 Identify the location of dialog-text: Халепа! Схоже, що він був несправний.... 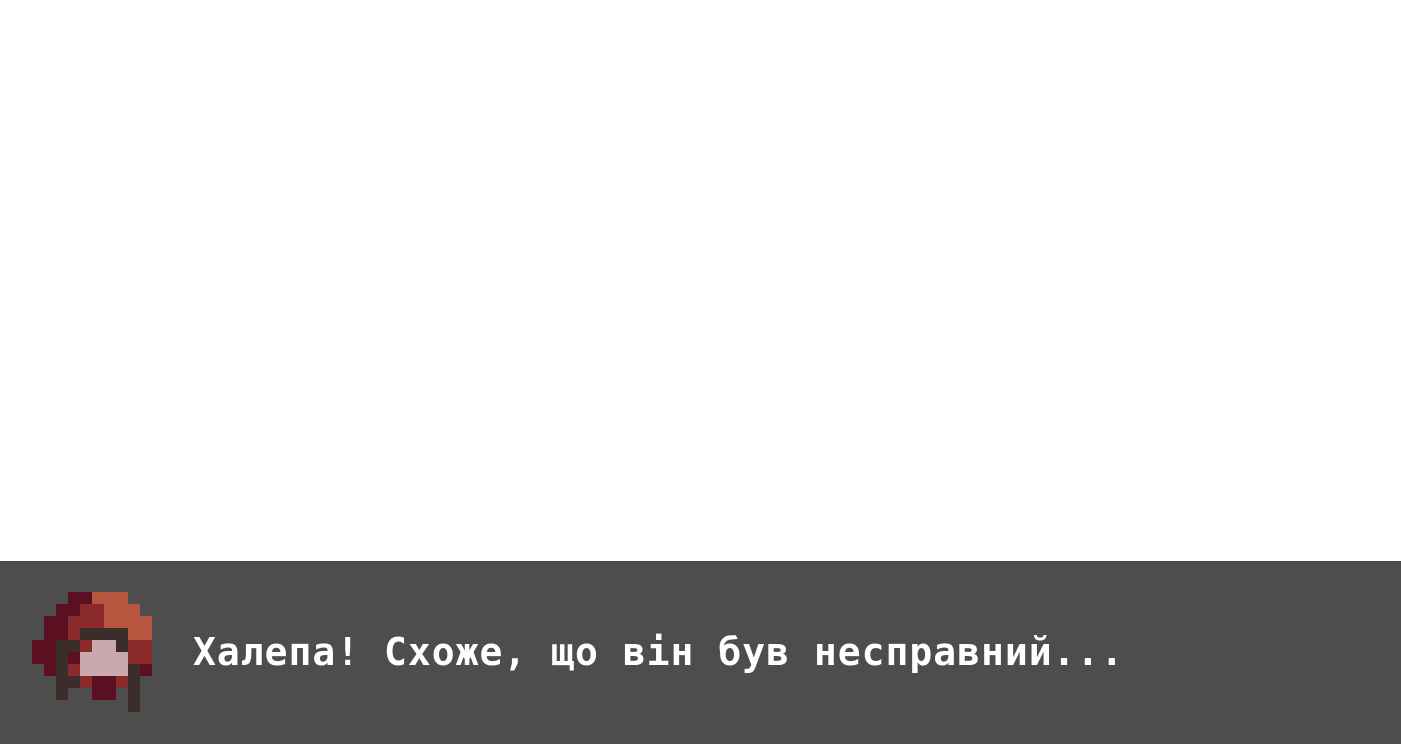
(659, 652).